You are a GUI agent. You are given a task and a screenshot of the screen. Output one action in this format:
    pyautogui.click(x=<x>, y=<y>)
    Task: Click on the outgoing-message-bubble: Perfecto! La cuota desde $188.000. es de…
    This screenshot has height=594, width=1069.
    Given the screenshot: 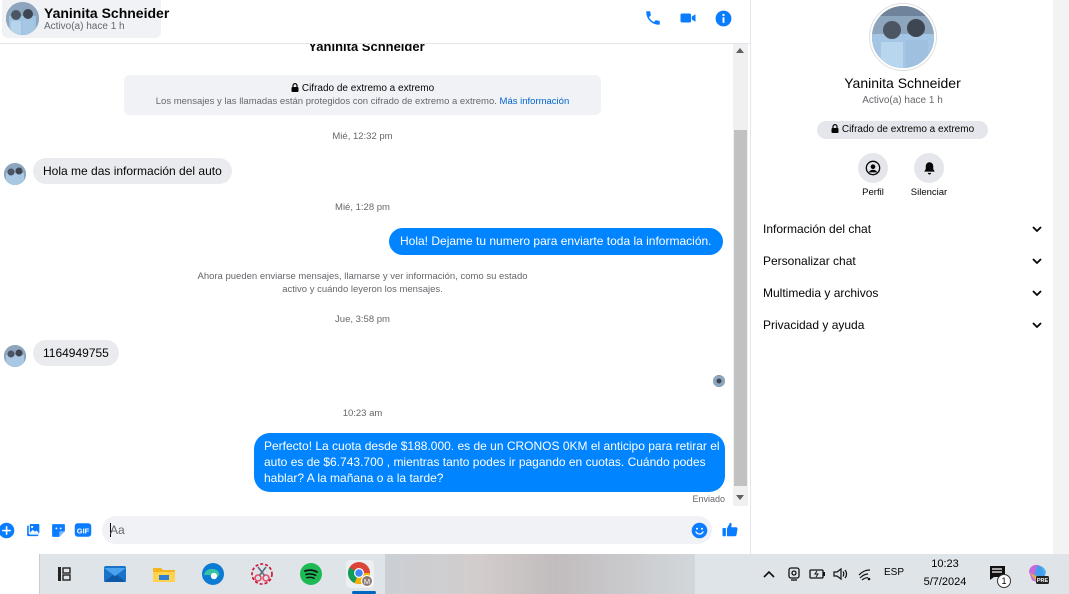 What is the action you would take?
    pyautogui.click(x=489, y=462)
    